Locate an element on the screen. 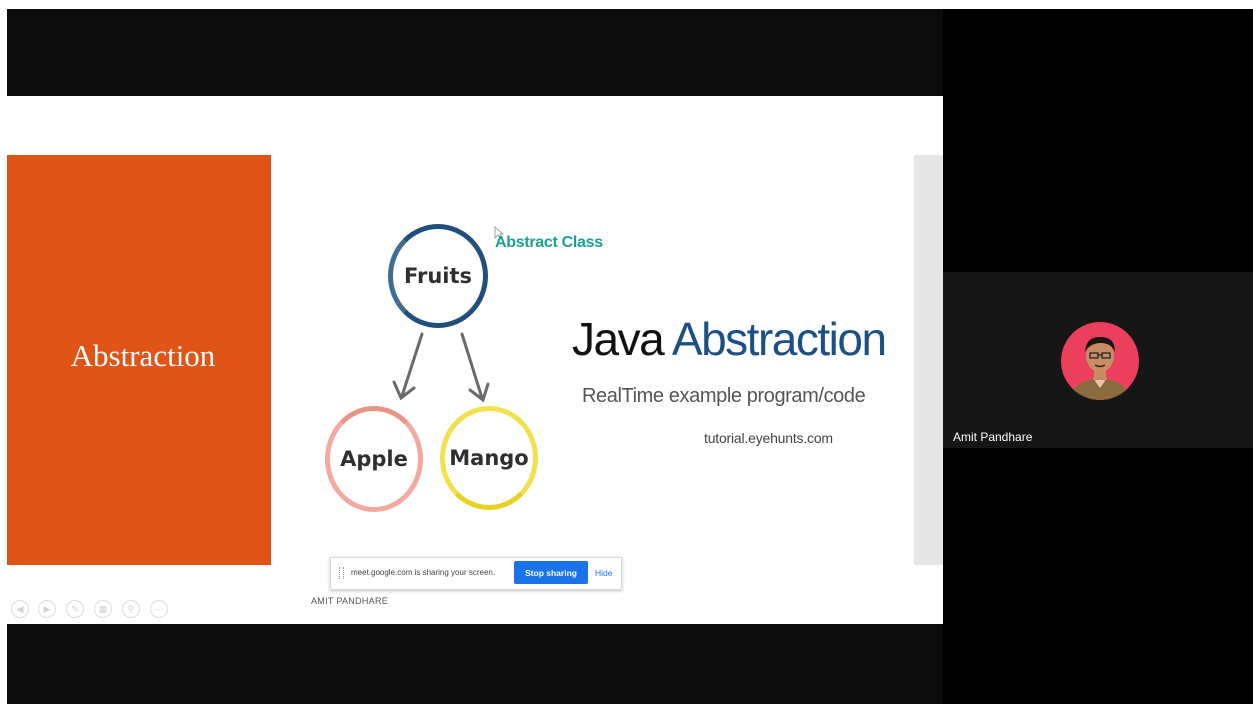 The image size is (1253, 704). drag-handle-icon is located at coordinates (341, 573).